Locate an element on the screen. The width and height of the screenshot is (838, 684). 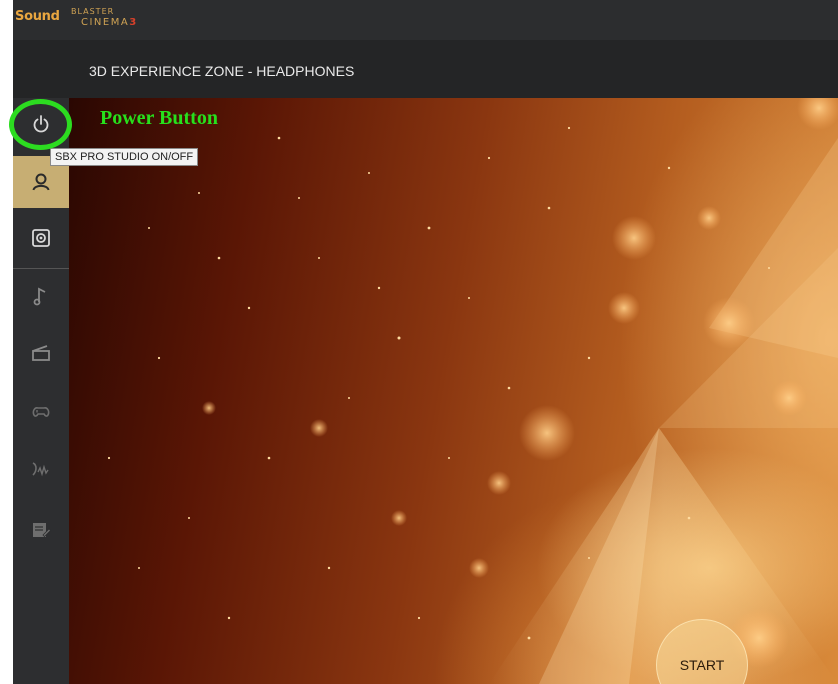
title-bar: Sound BLASTER CINEMA3 is located at coordinates (425, 20).